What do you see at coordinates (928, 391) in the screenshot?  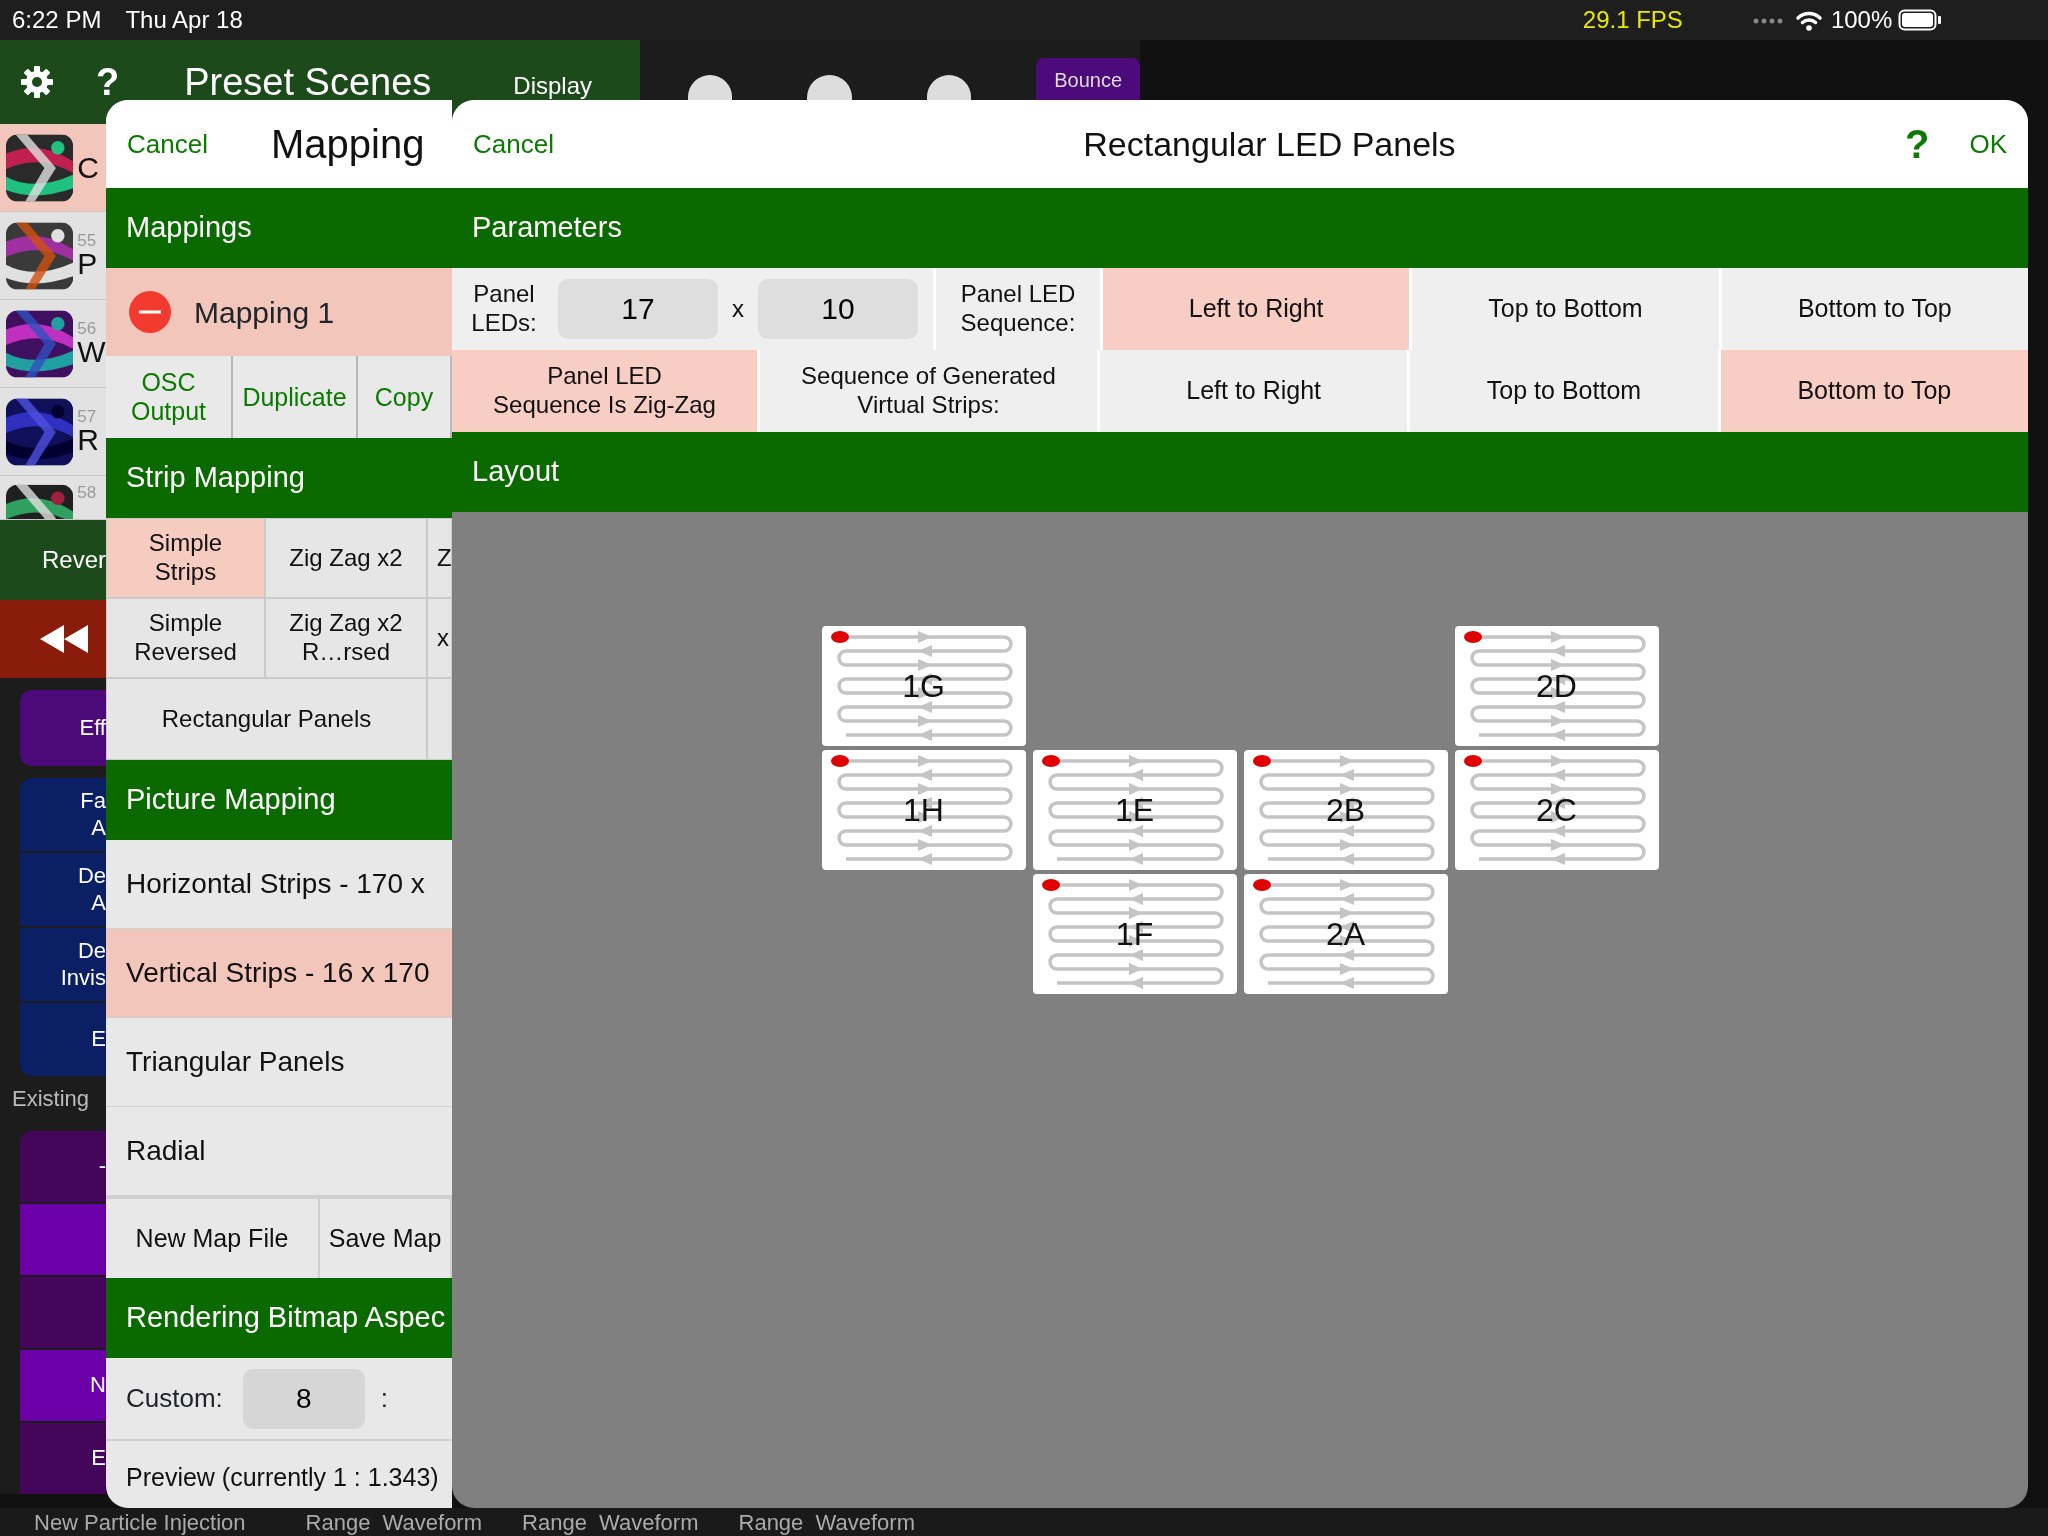 I see `field-label: Sequence of Generated Virtual Strips:` at bounding box center [928, 391].